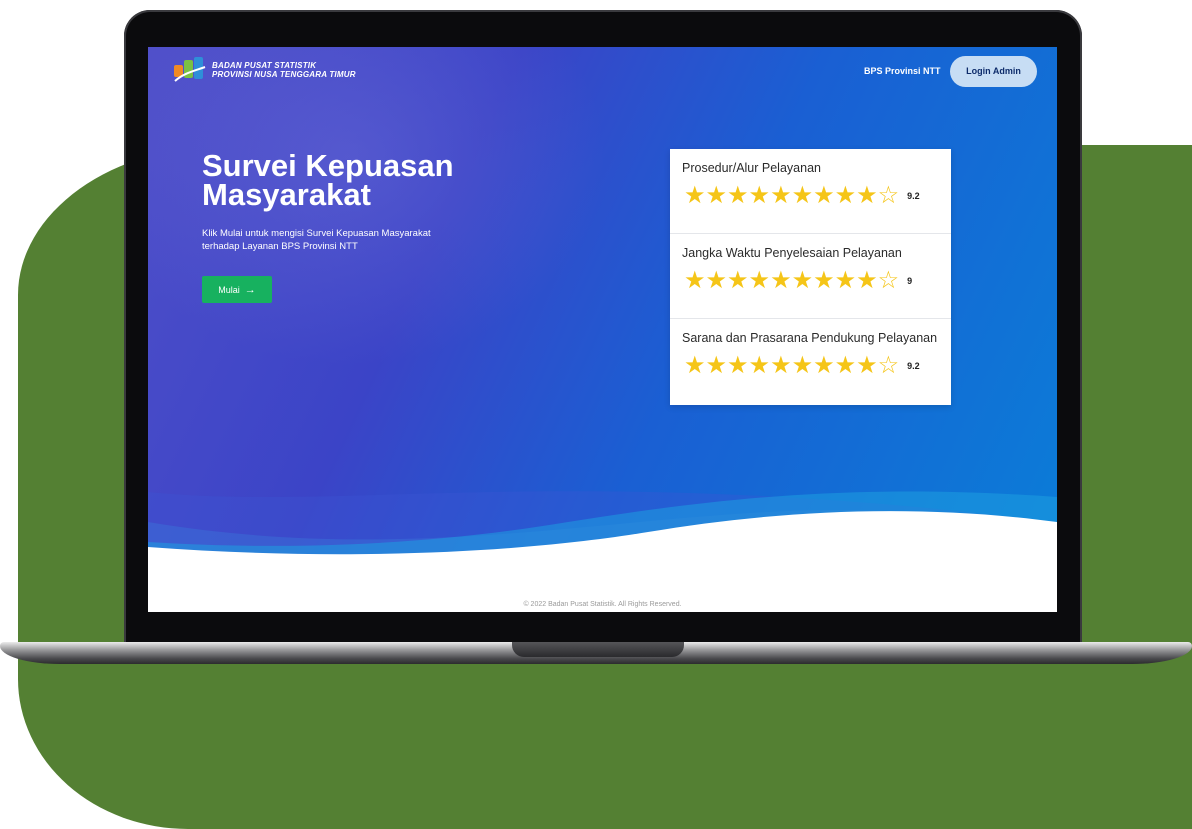  I want to click on start-button-label: Mulai, so click(229, 289).